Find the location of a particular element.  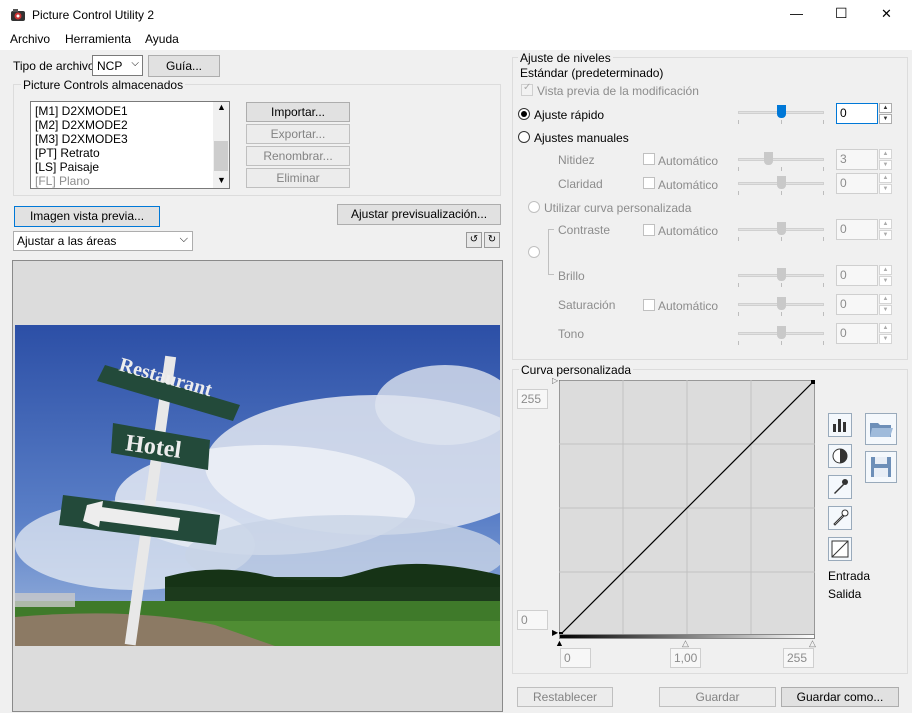

brightness-value: 0 is located at coordinates (857, 275).